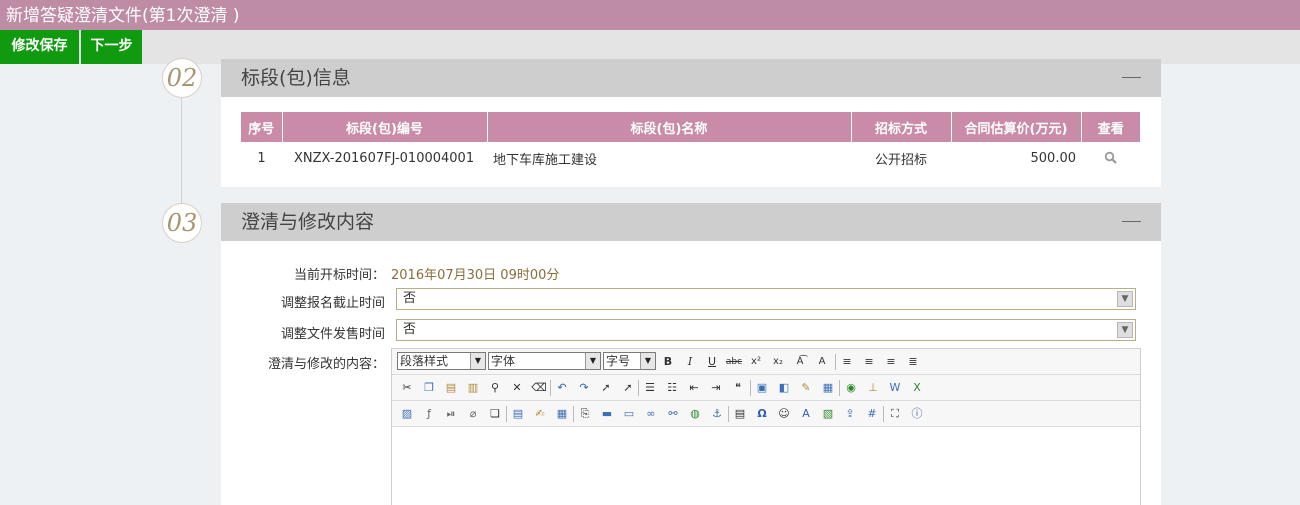  What do you see at coordinates (410, 298) in the screenshot?
I see `select-value: 否` at bounding box center [410, 298].